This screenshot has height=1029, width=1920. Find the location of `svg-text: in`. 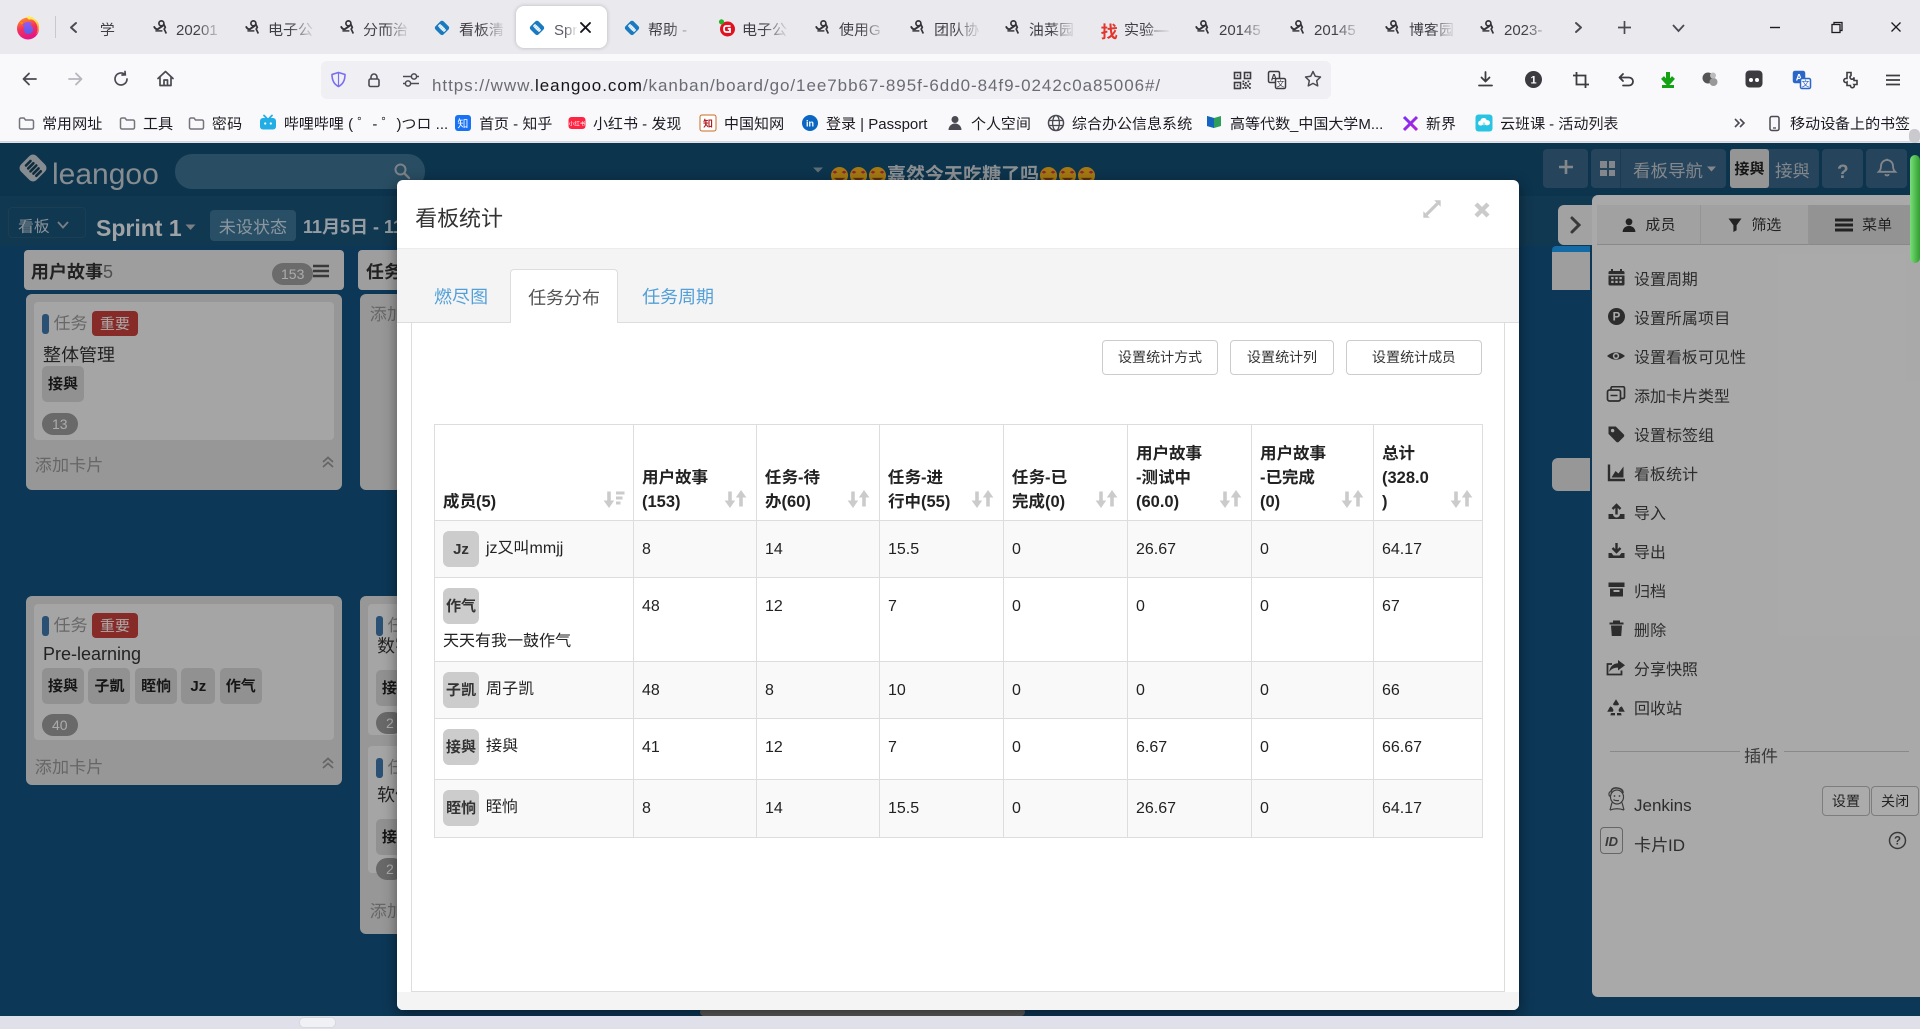

svg-text: in is located at coordinates (810, 124).